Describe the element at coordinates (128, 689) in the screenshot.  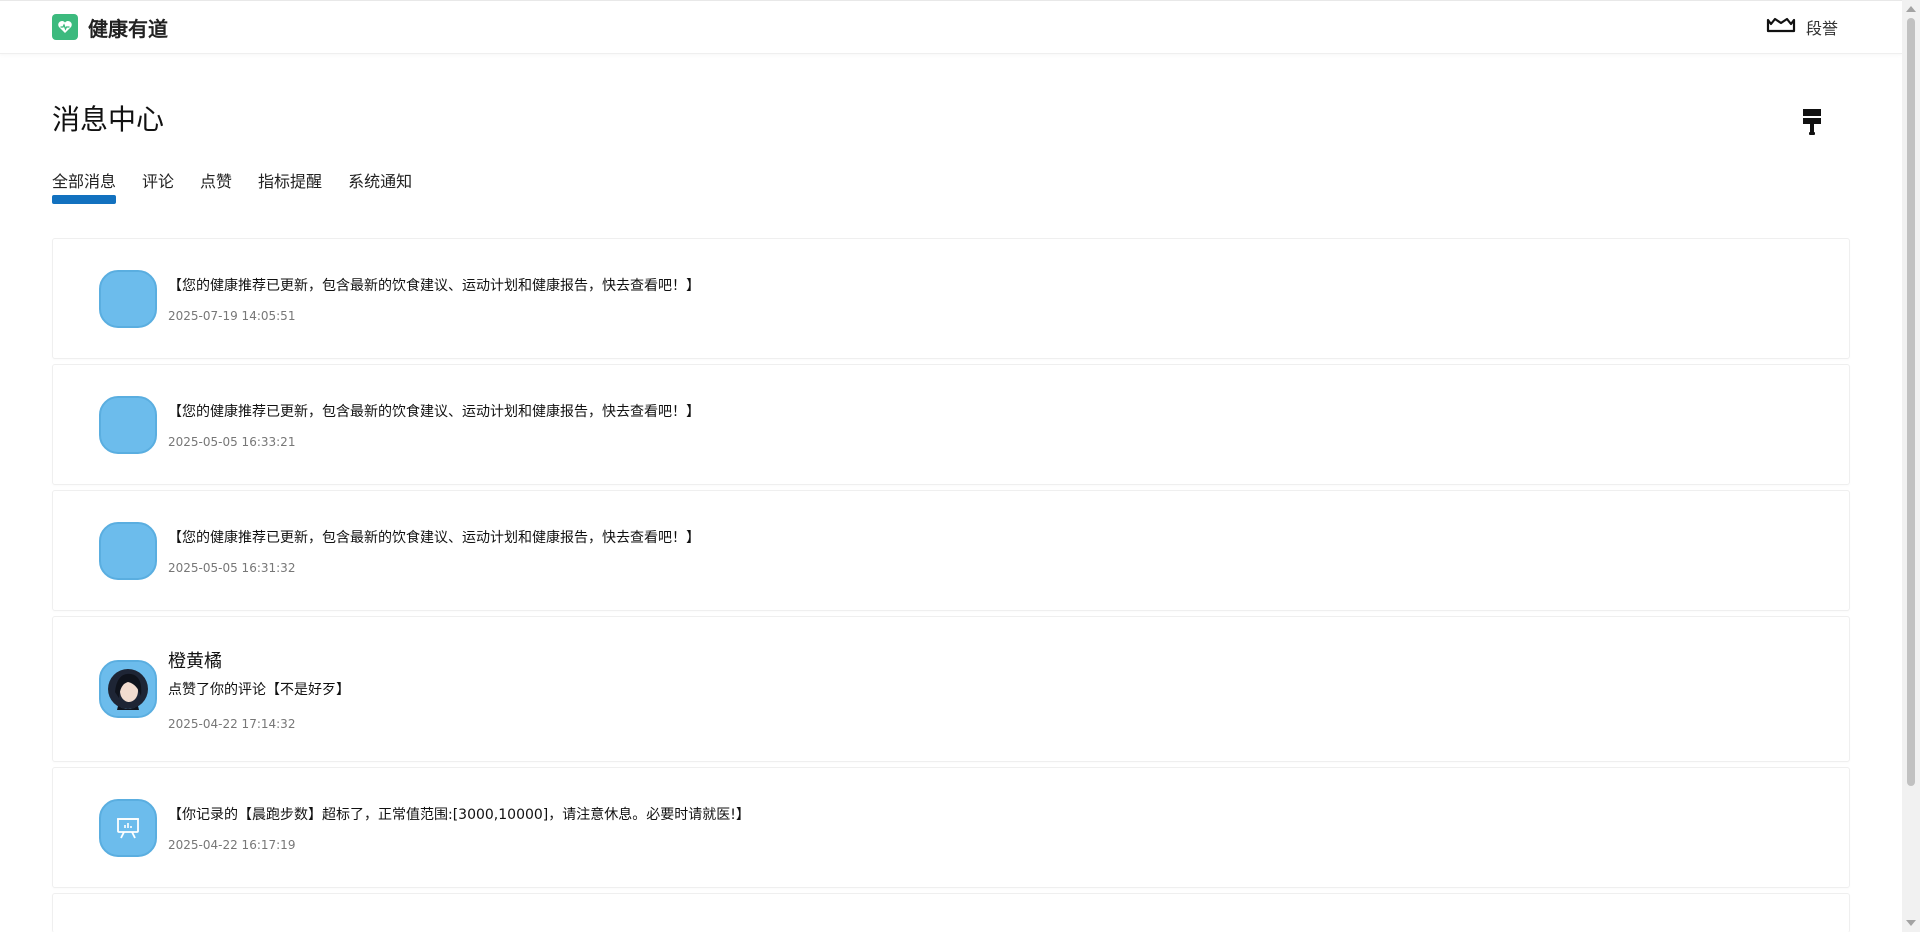
I see `user-avatar` at that location.